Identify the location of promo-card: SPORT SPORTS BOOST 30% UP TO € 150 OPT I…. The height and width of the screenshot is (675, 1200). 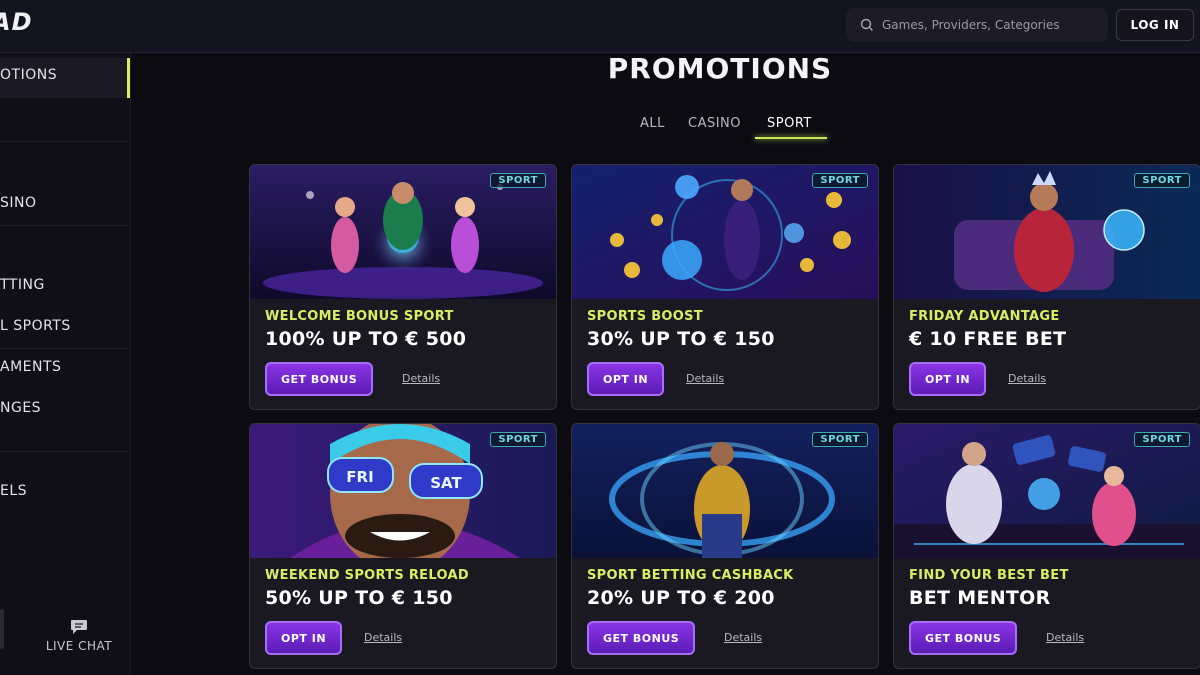
(725, 287).